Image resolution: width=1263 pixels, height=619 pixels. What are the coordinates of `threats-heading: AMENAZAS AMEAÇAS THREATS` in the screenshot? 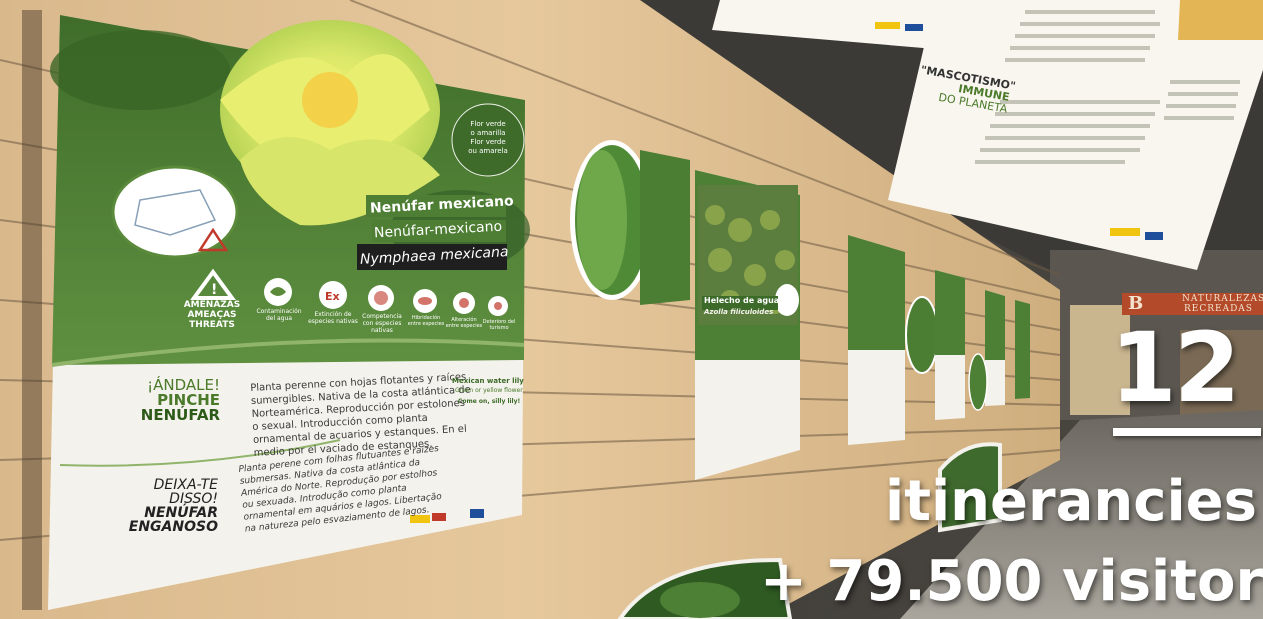 It's located at (212, 315).